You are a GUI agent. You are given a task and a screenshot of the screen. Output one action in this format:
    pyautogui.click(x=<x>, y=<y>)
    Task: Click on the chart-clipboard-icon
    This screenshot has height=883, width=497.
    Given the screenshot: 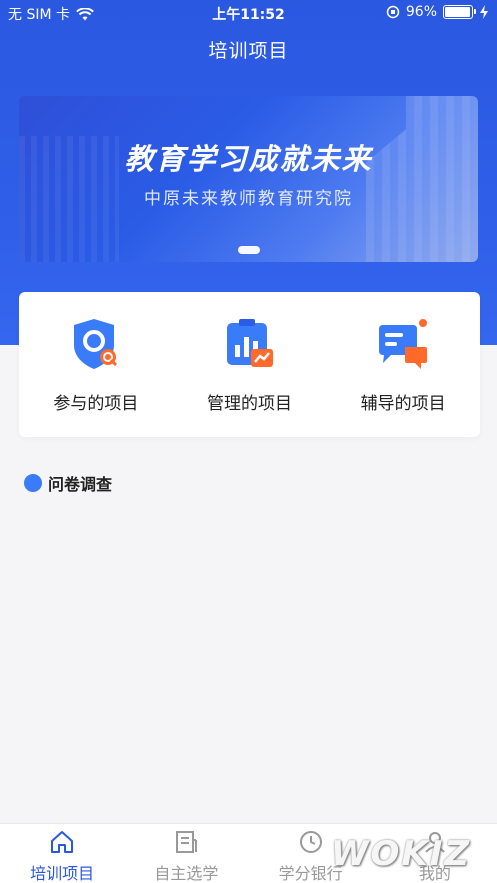 What is the action you would take?
    pyautogui.click(x=249, y=345)
    